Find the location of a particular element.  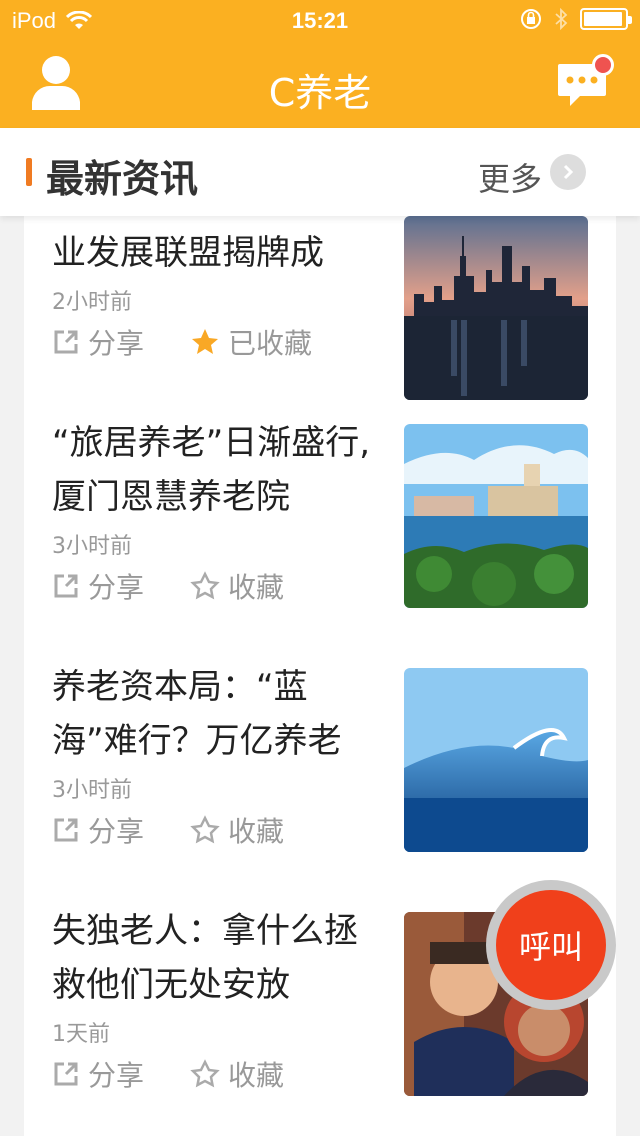

news-item: 业发展联盟揭牌成 2小时前 分享 已收藏 is located at coordinates (320, 308).